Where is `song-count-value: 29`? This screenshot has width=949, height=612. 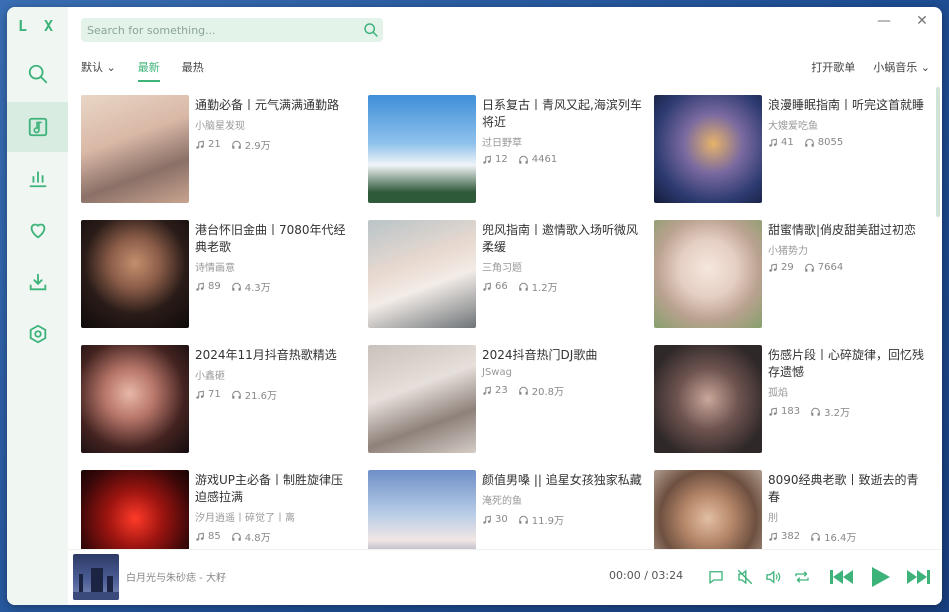 song-count-value: 29 is located at coordinates (787, 267).